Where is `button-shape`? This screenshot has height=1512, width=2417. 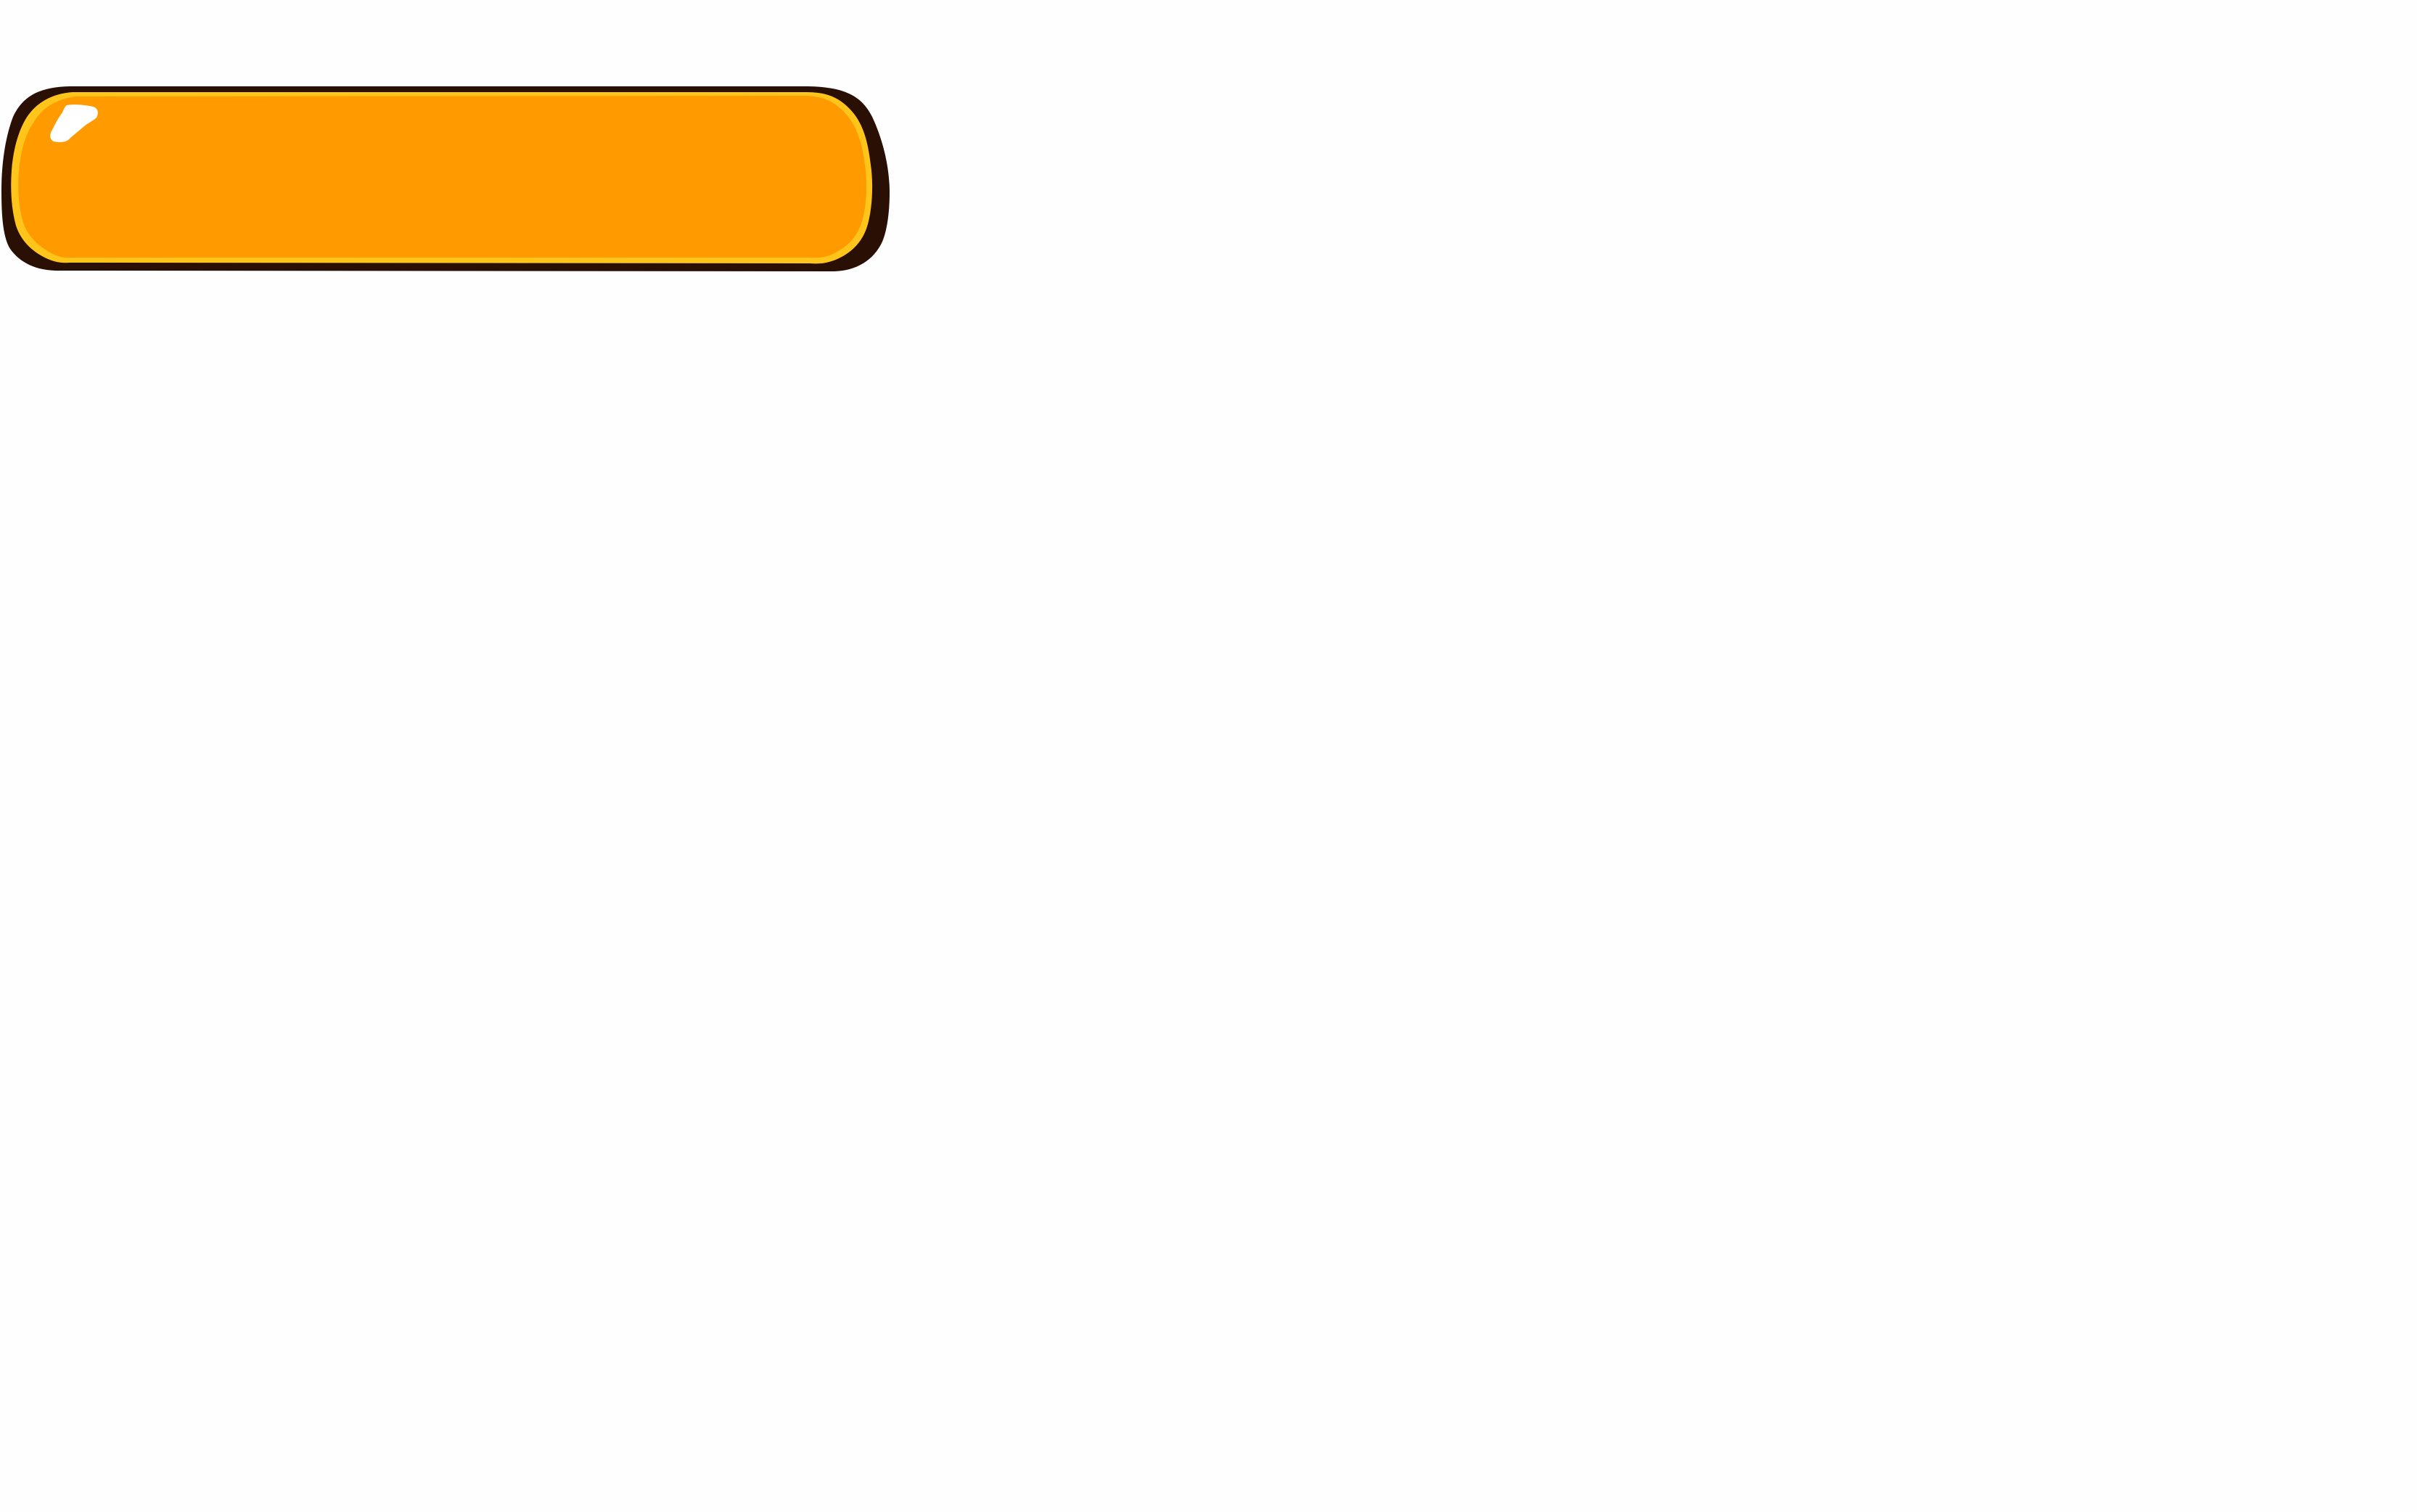 button-shape is located at coordinates (446, 179).